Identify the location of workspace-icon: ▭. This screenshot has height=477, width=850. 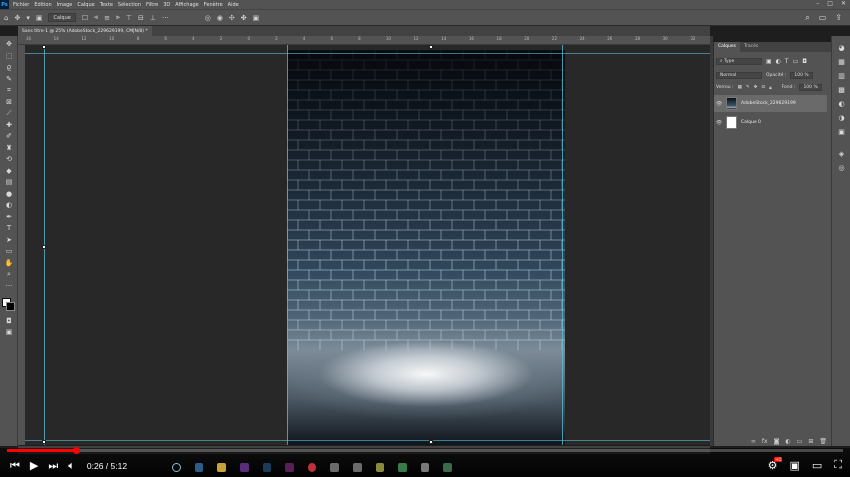
(823, 18).